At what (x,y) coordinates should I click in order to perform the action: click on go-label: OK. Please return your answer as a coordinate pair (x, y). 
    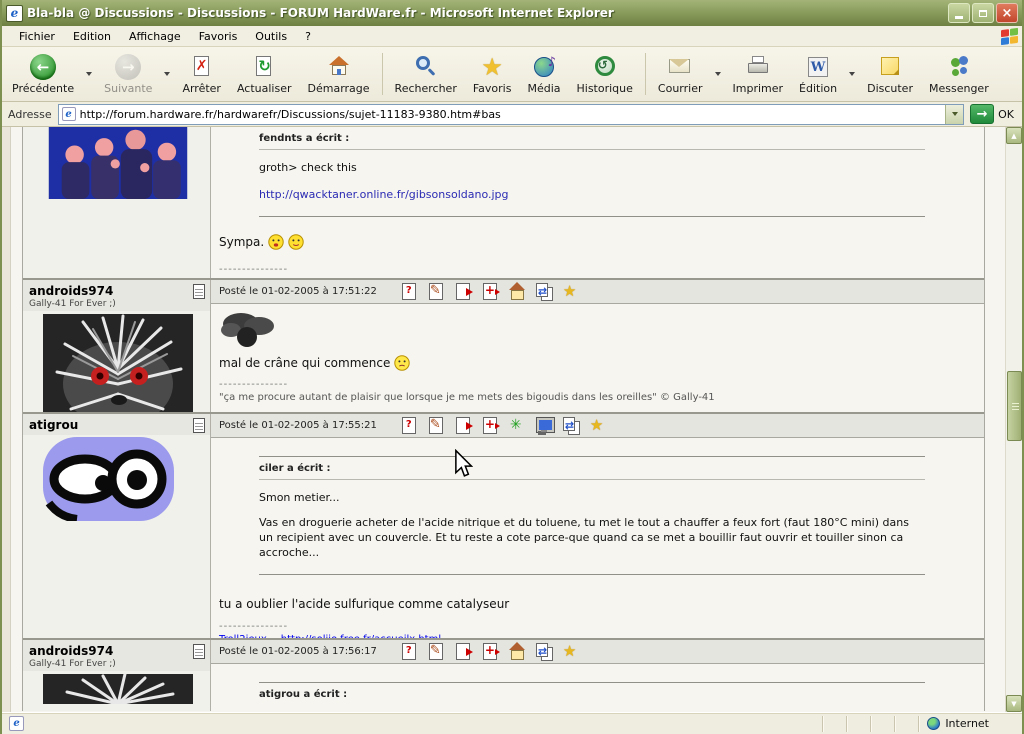
    Looking at the image, I should click on (1006, 114).